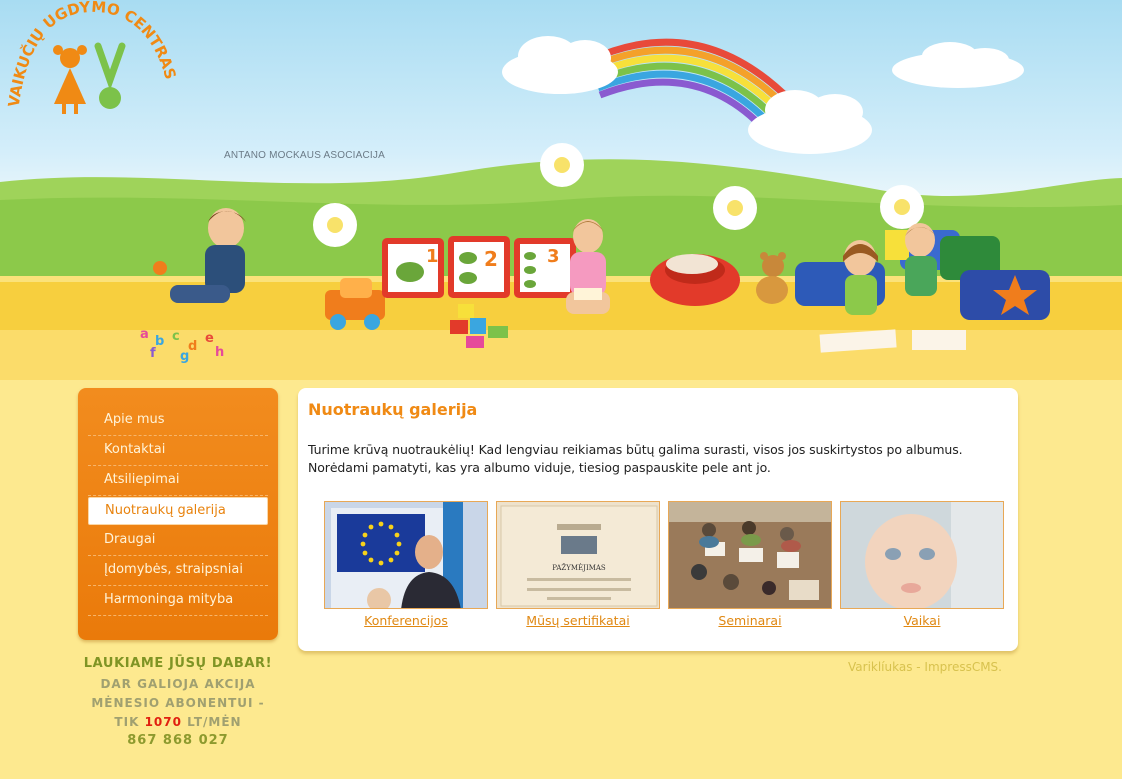  What do you see at coordinates (178, 481) in the screenshot?
I see `menu-item-atsiliepimai: Atsiliepimai` at bounding box center [178, 481].